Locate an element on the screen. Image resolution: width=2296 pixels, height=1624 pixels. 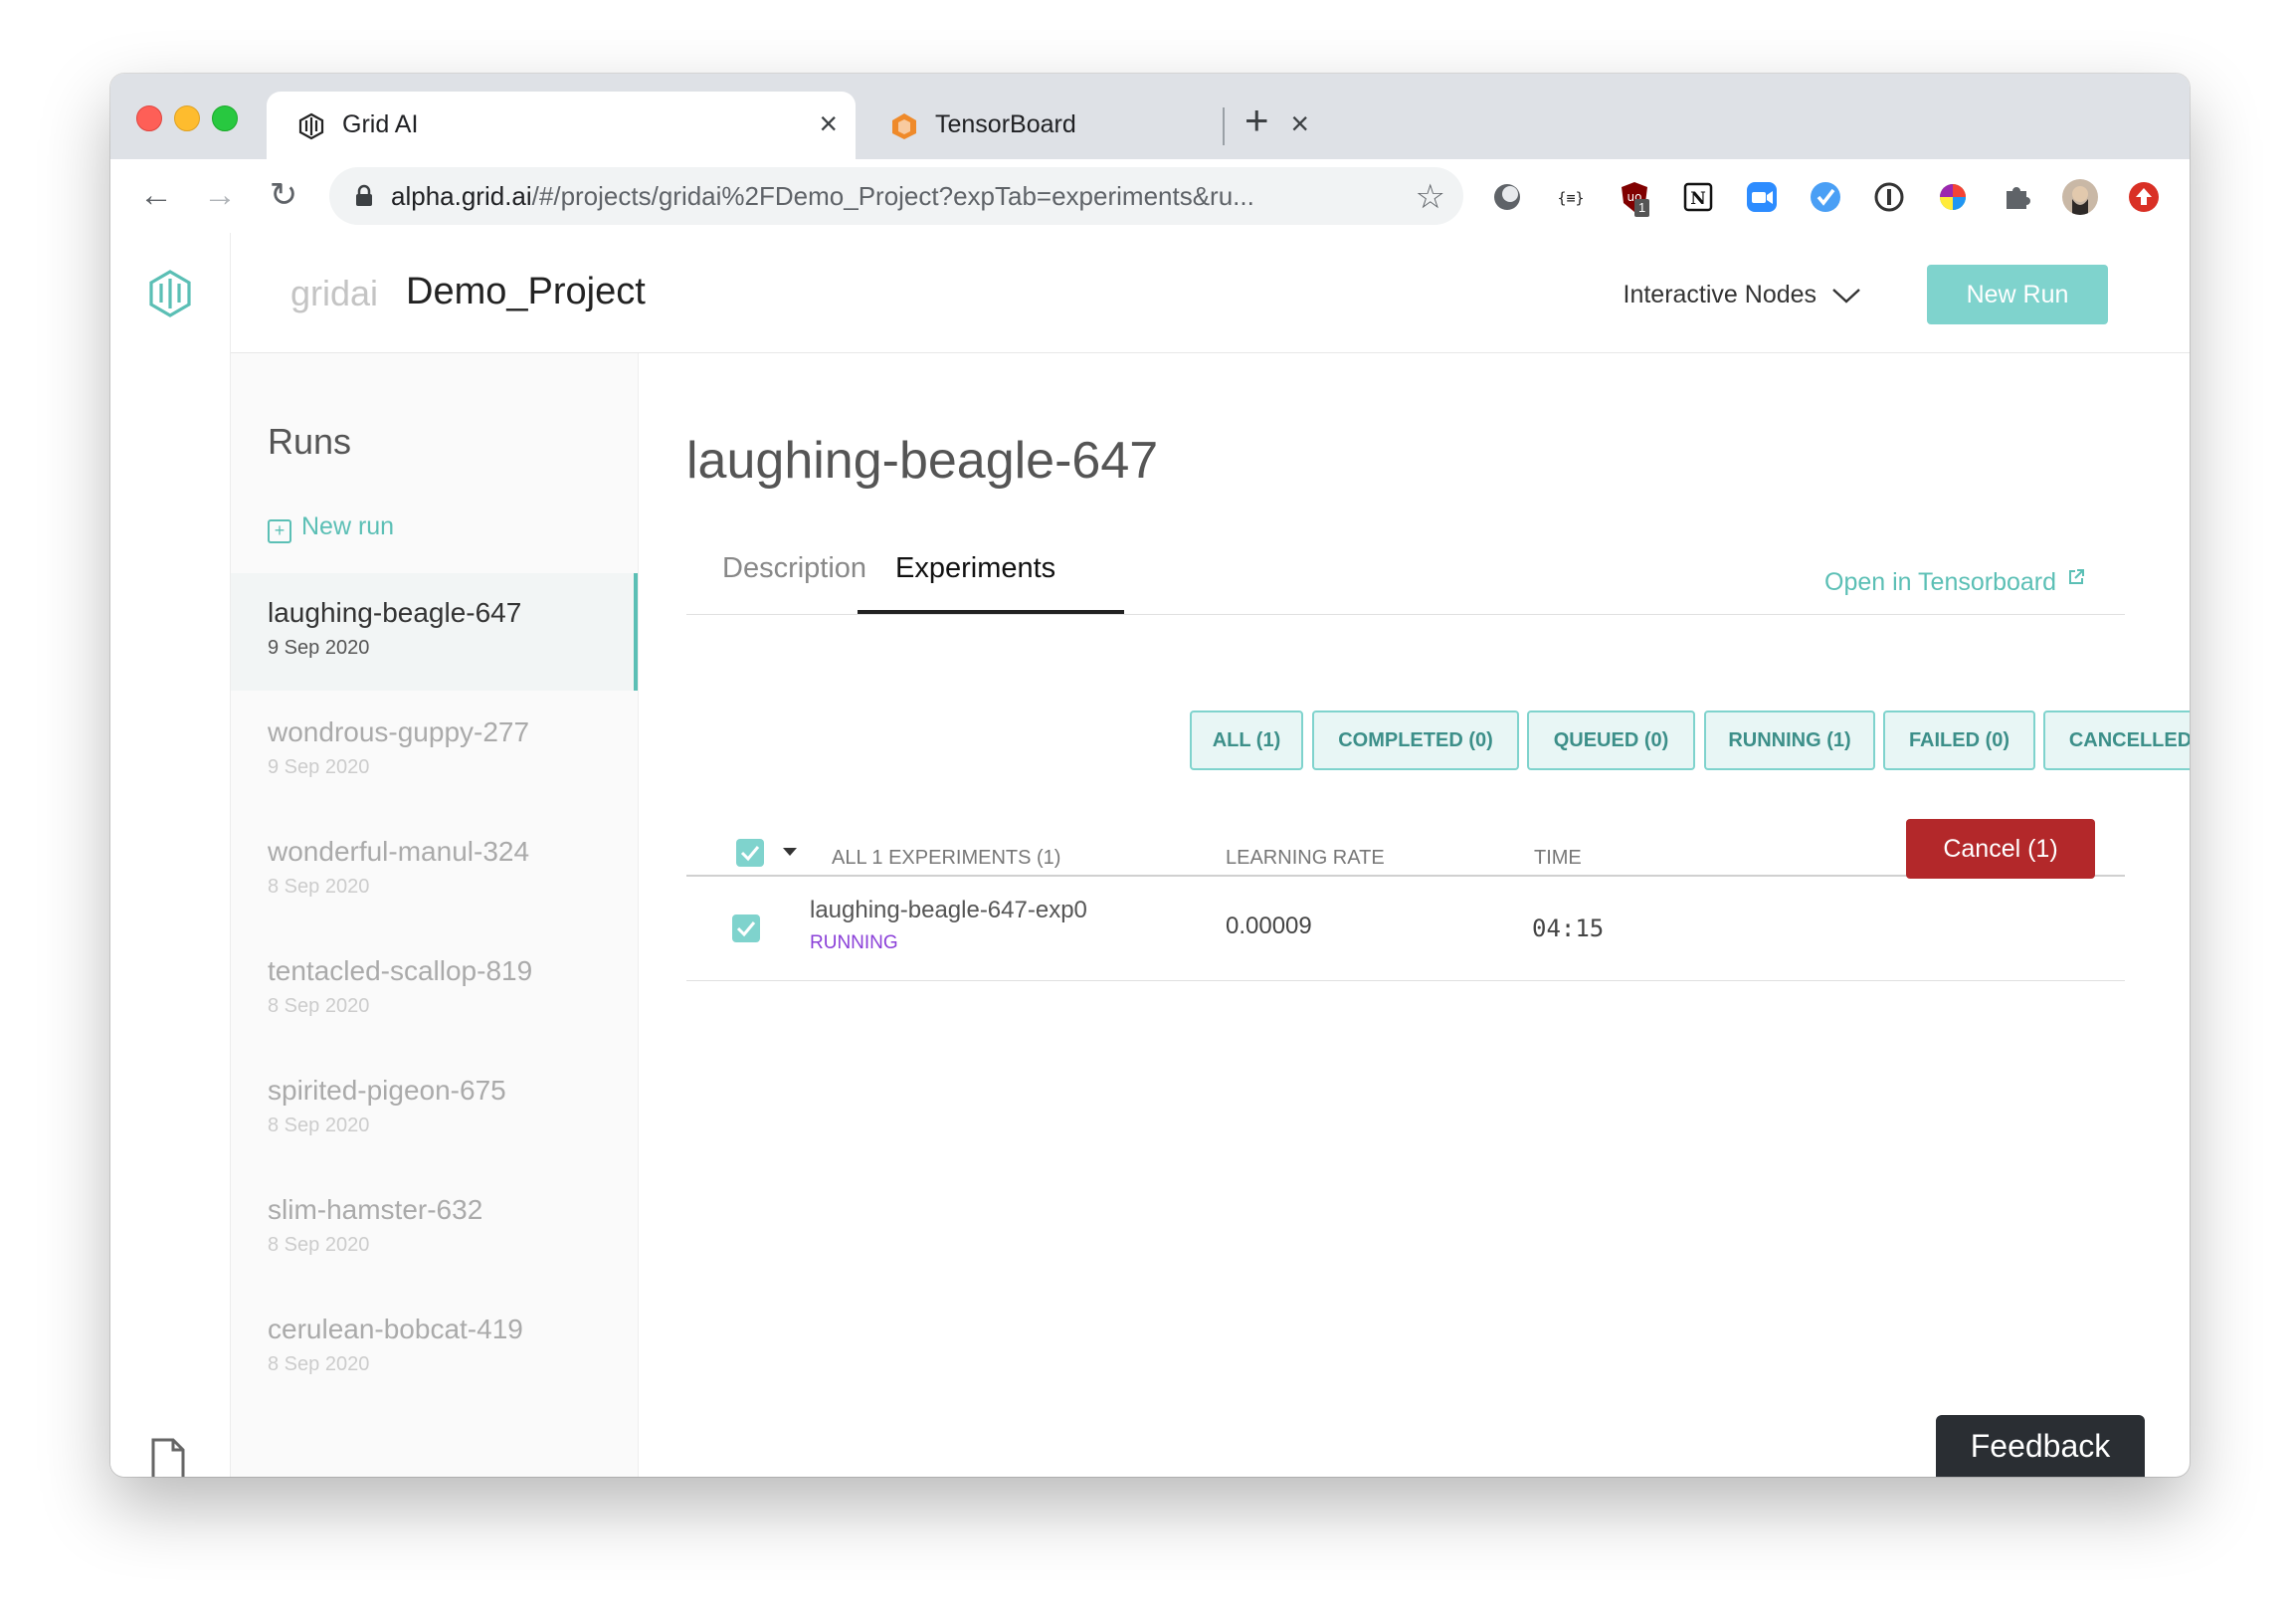
new-run-link-label: New run is located at coordinates (348, 526).